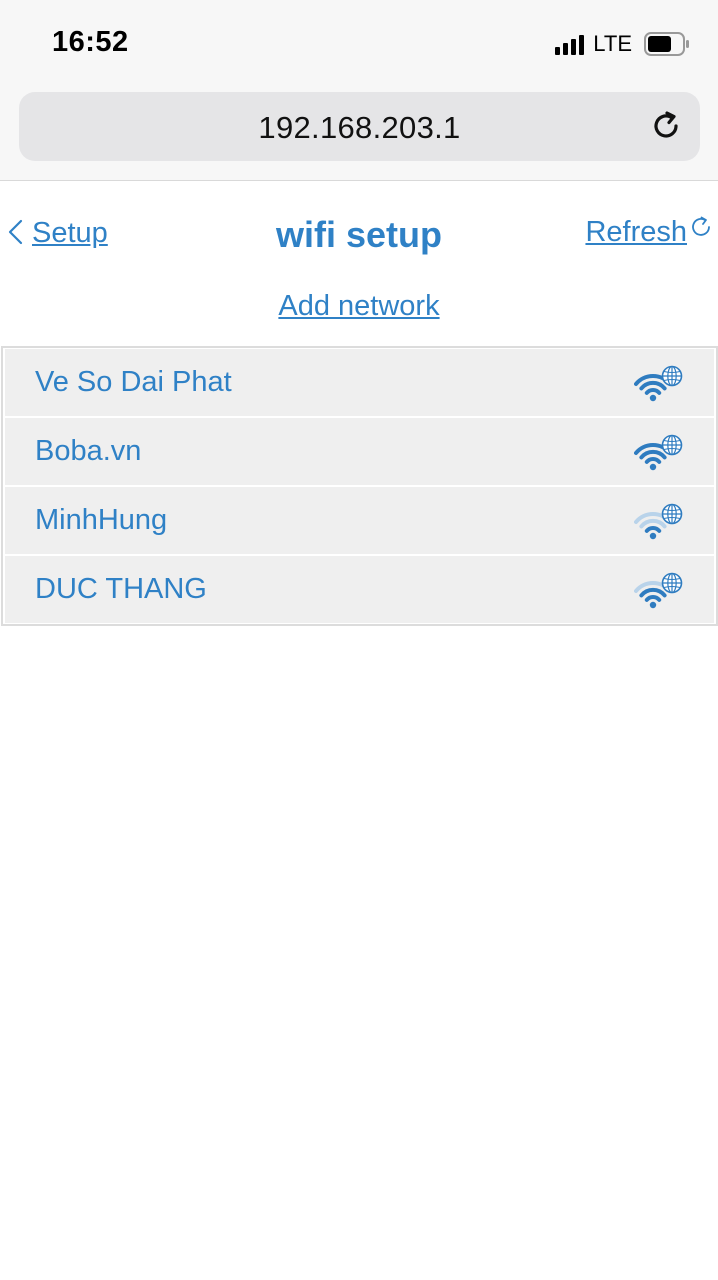 This screenshot has height=1280, width=718. I want to click on network-row: DUC THANG, so click(359, 589).